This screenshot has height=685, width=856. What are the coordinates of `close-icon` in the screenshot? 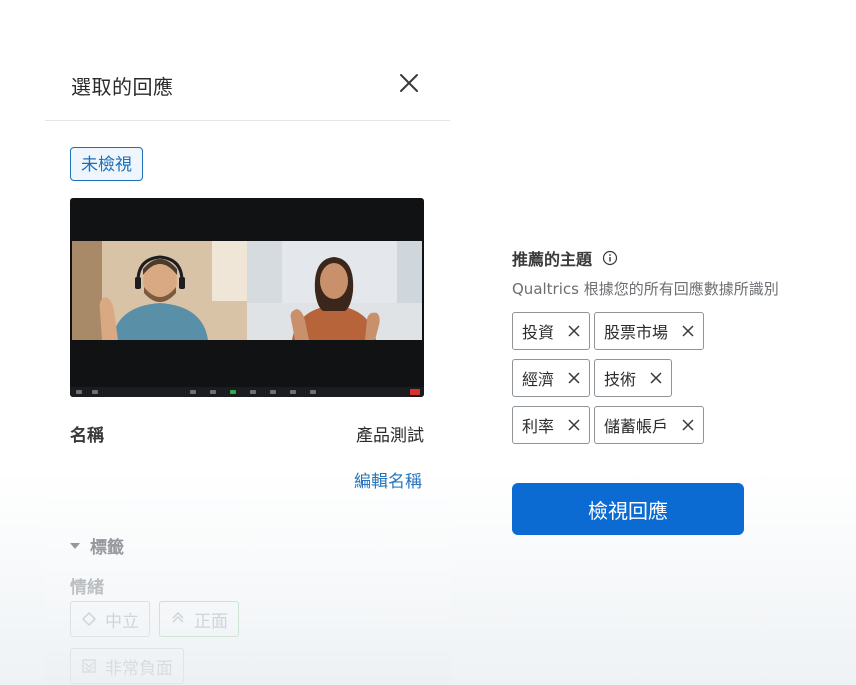 It's located at (409, 83).